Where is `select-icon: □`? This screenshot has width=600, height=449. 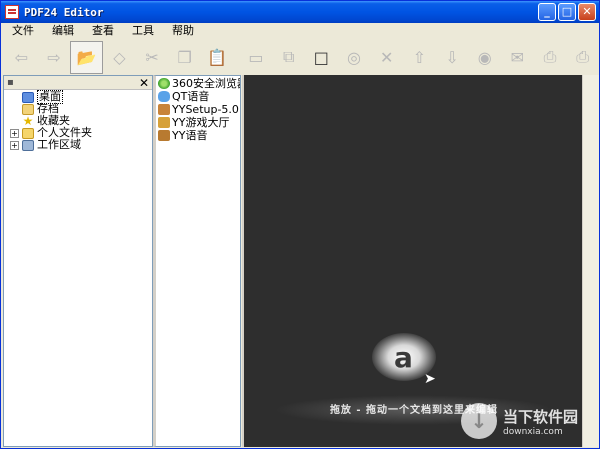
select-icon: □ is located at coordinates (321, 57).